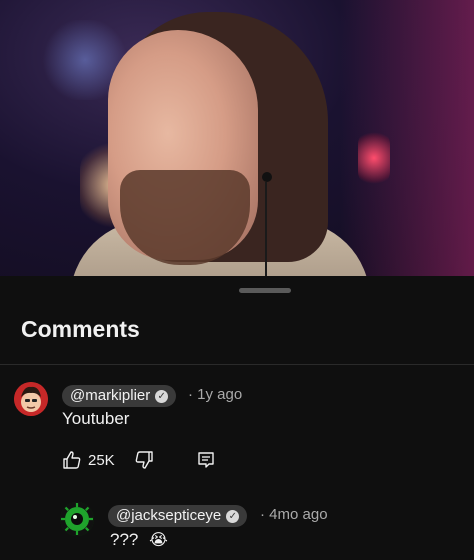  What do you see at coordinates (266, 229) in the screenshot?
I see `earbud-cord` at bounding box center [266, 229].